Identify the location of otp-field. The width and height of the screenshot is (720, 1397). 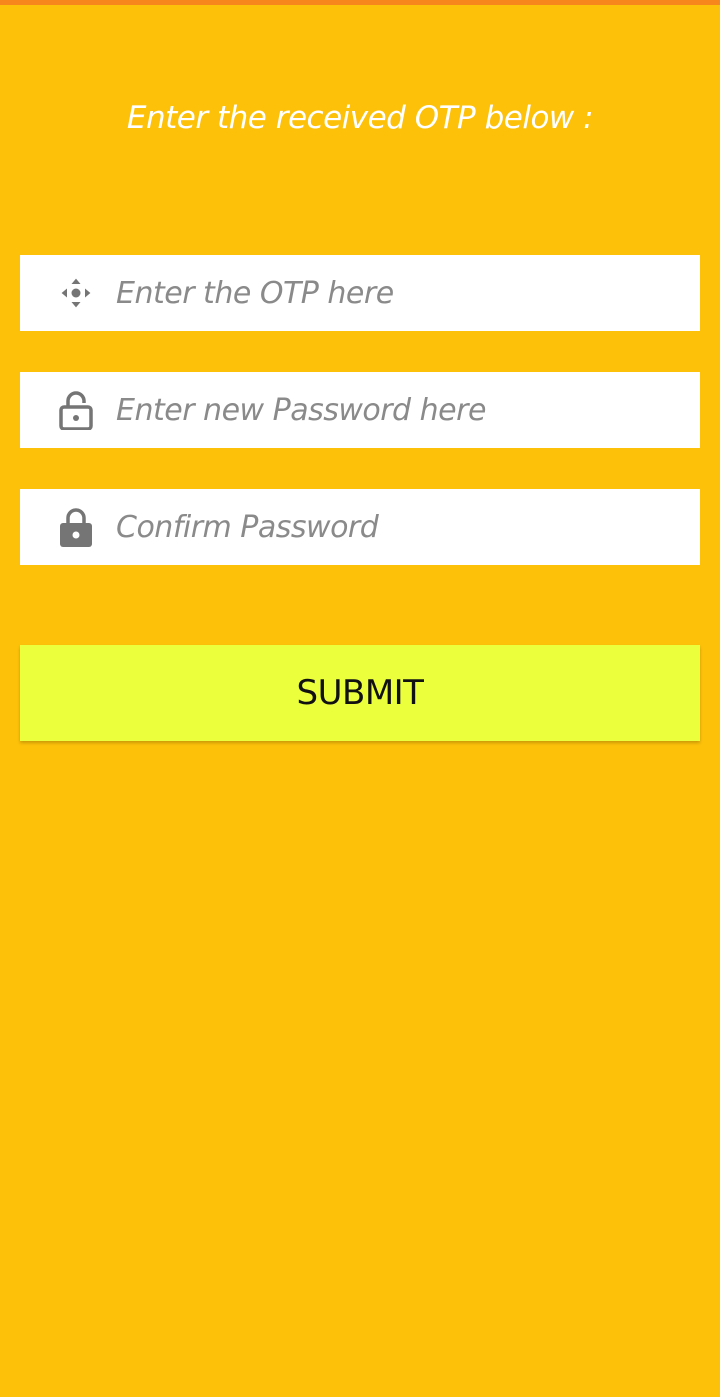
(360, 293).